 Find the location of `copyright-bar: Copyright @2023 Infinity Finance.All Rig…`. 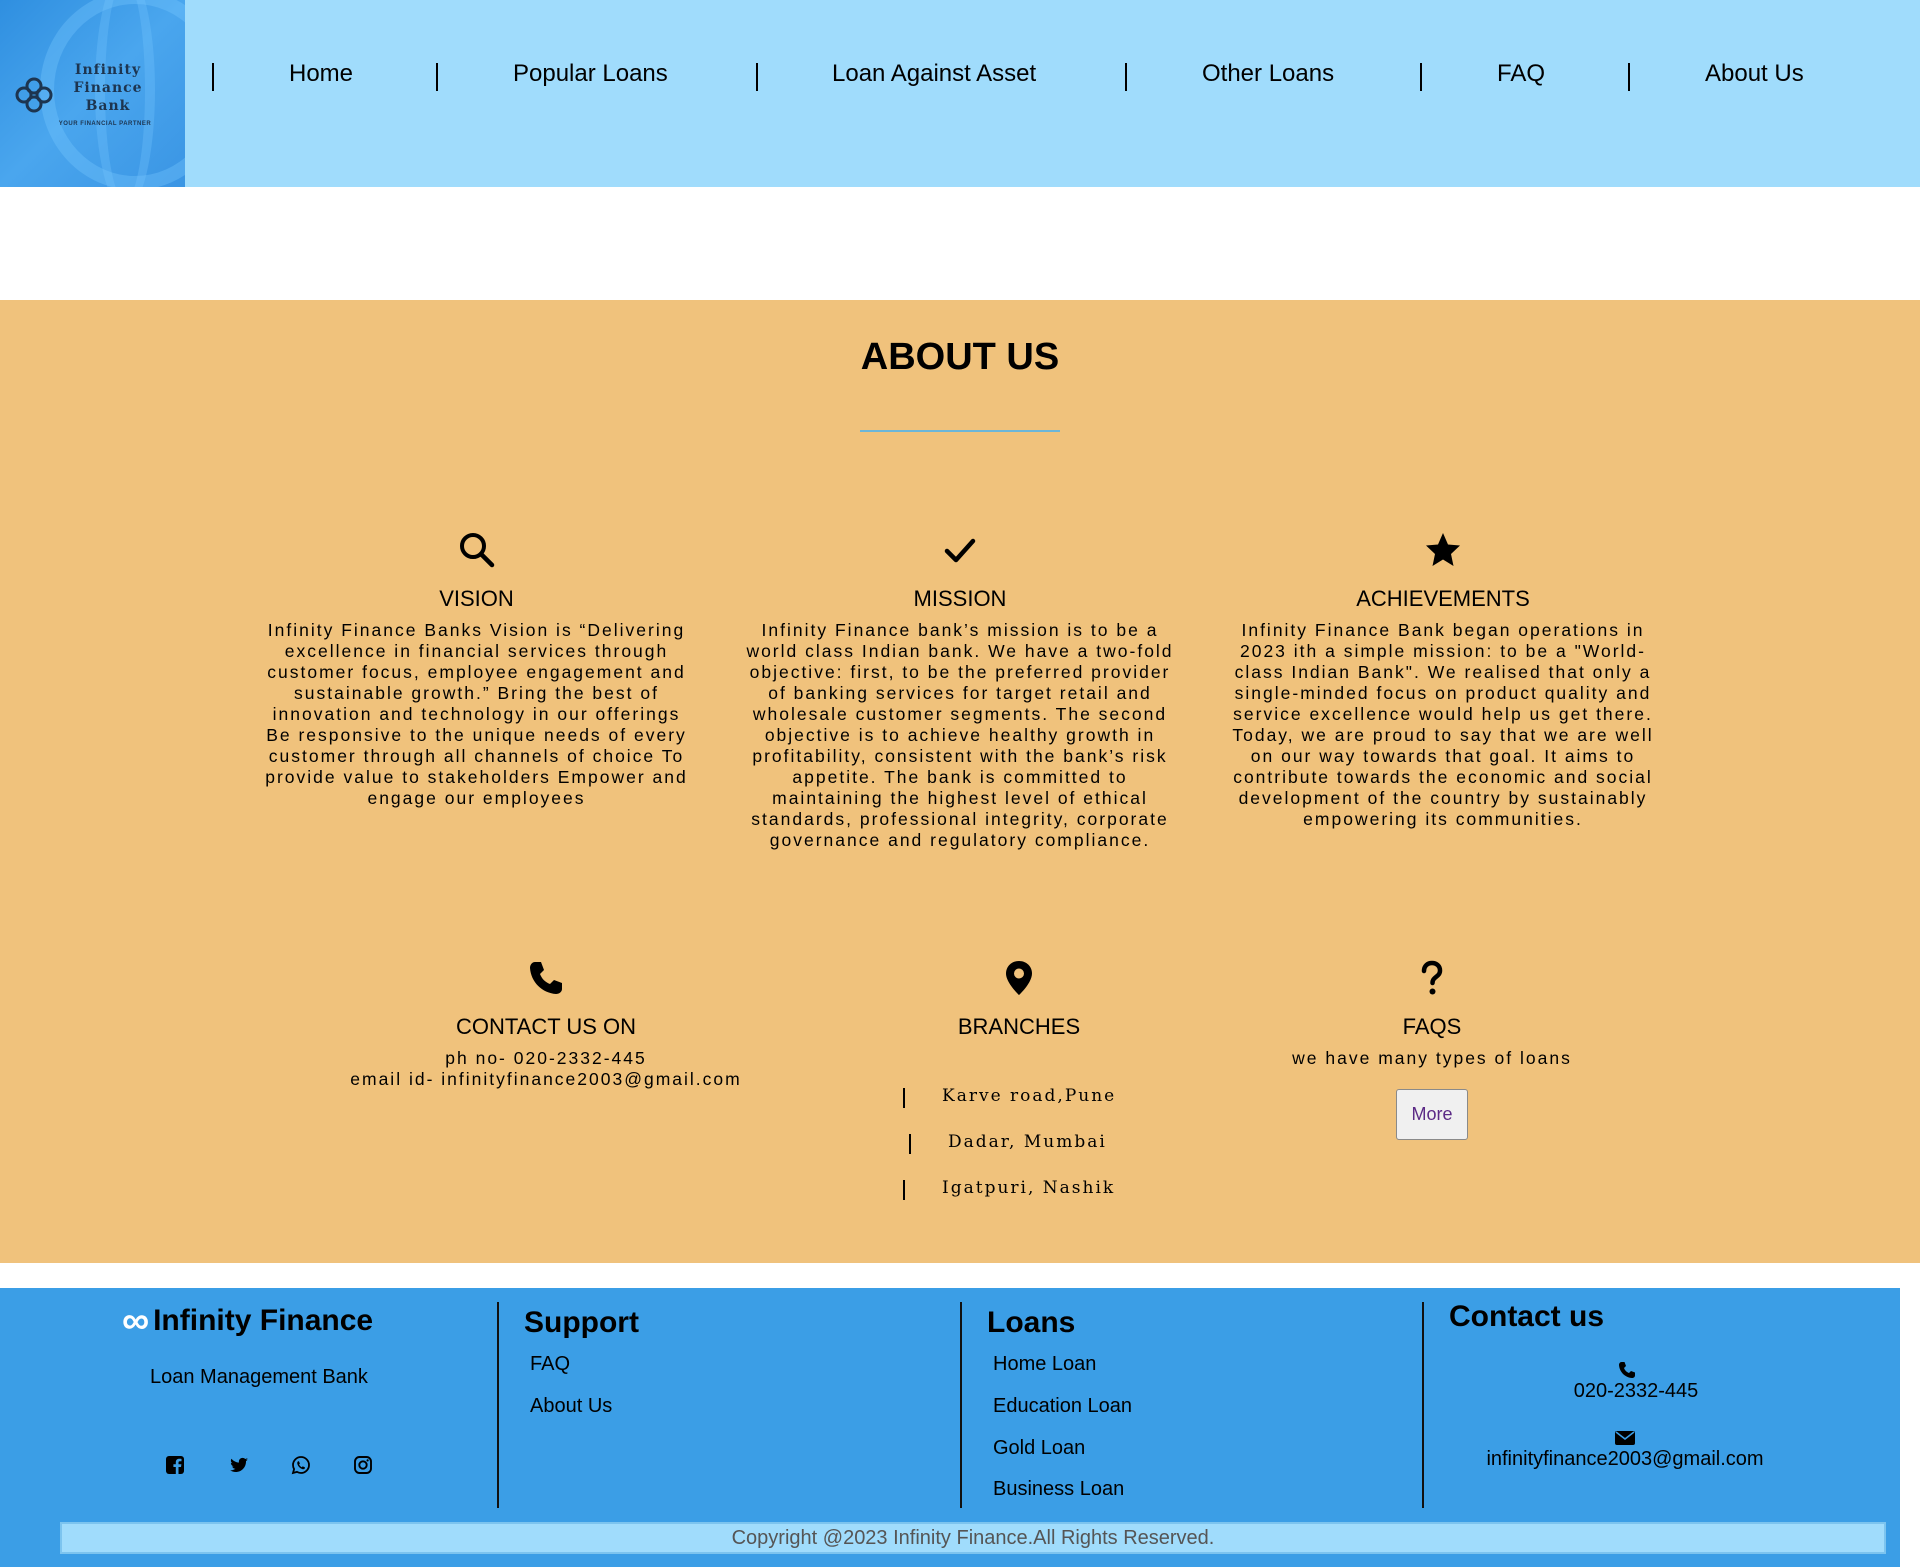

copyright-bar: Copyright @2023 Infinity Finance.All Rig… is located at coordinates (973, 1538).